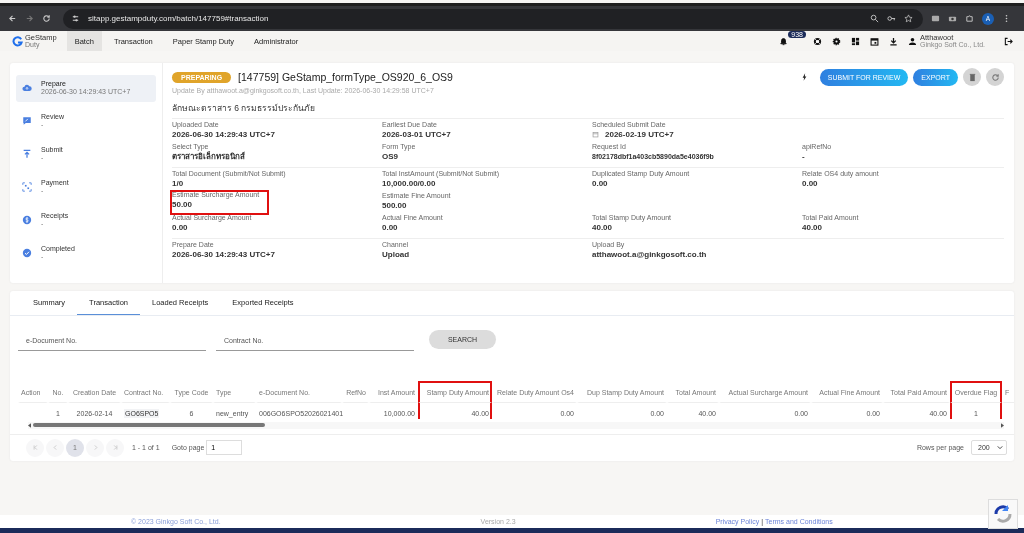  I want to click on url-text: sitapp.gestampduty.com/batch/147759#transaction, so click(178, 18).